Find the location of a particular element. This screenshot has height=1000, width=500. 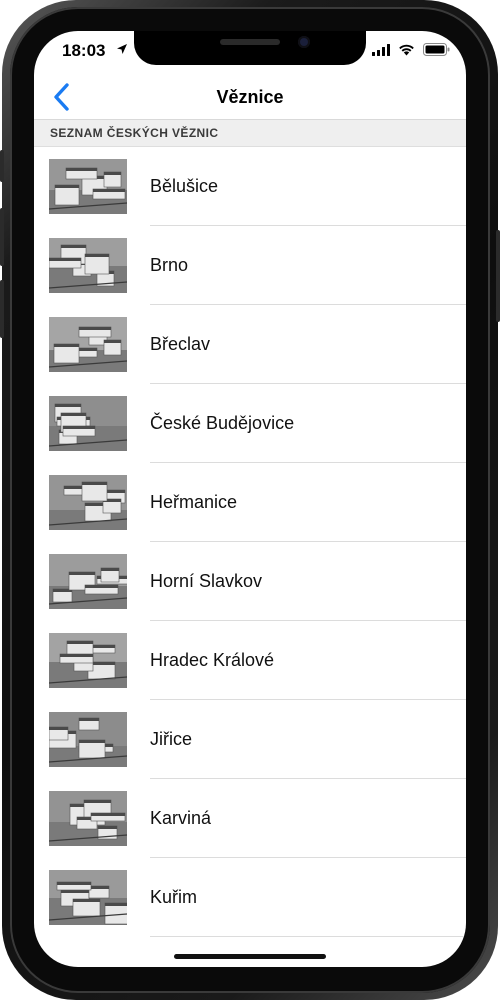

power-button is located at coordinates (498, 276).